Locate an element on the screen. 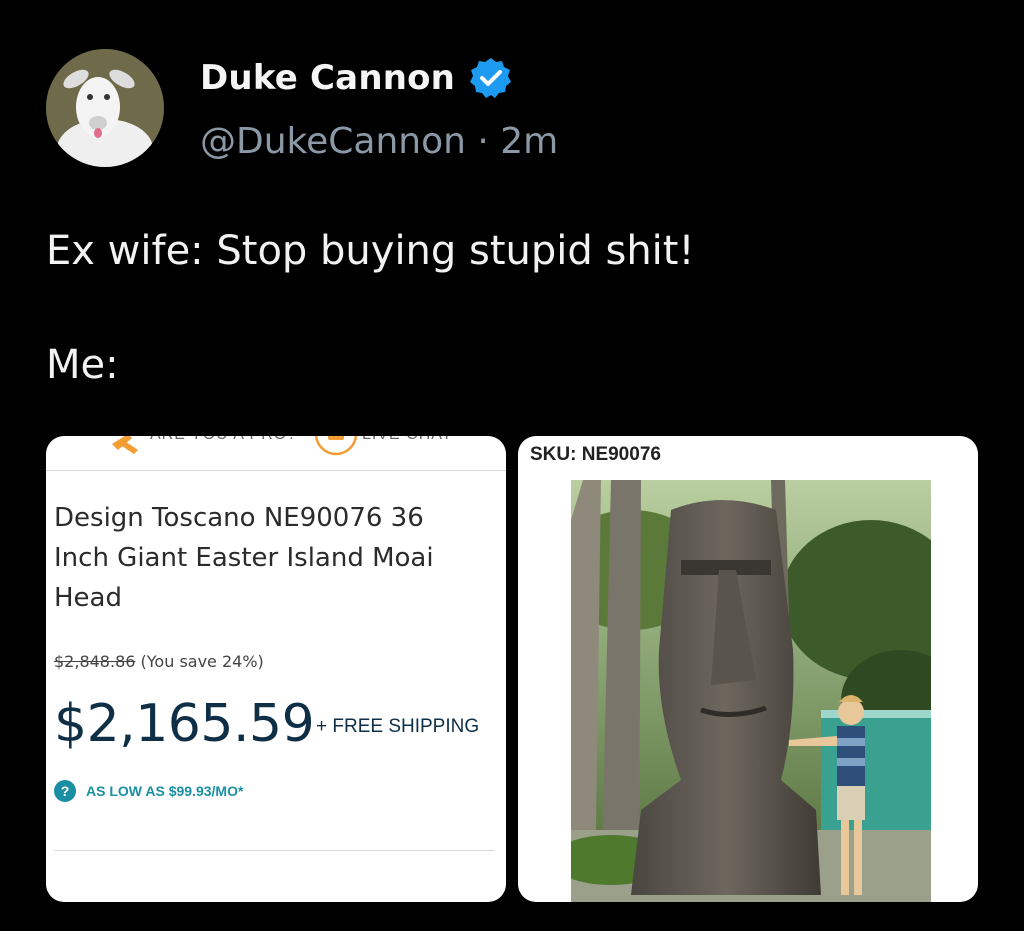 The height and width of the screenshot is (931, 1024). original-price-row: $2,848.86 (You save 24%) is located at coordinates (159, 661).